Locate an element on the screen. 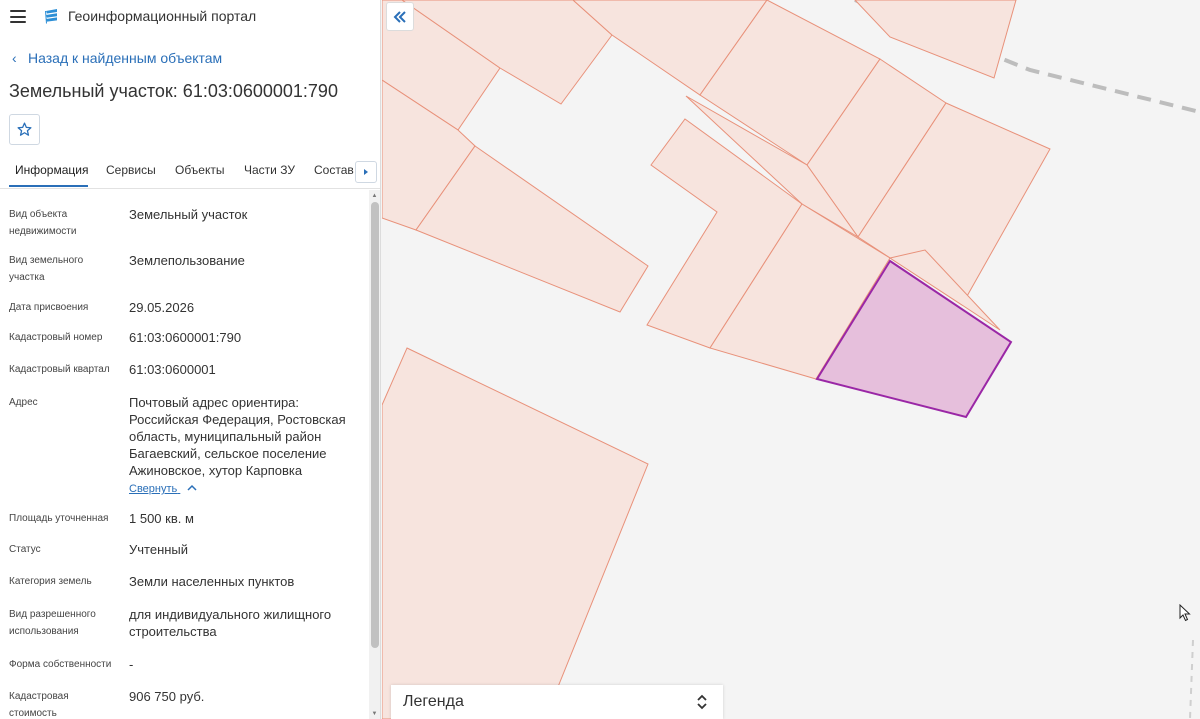 This screenshot has height=719, width=1200. detail-label: Площадь уточненная is located at coordinates (59, 518).